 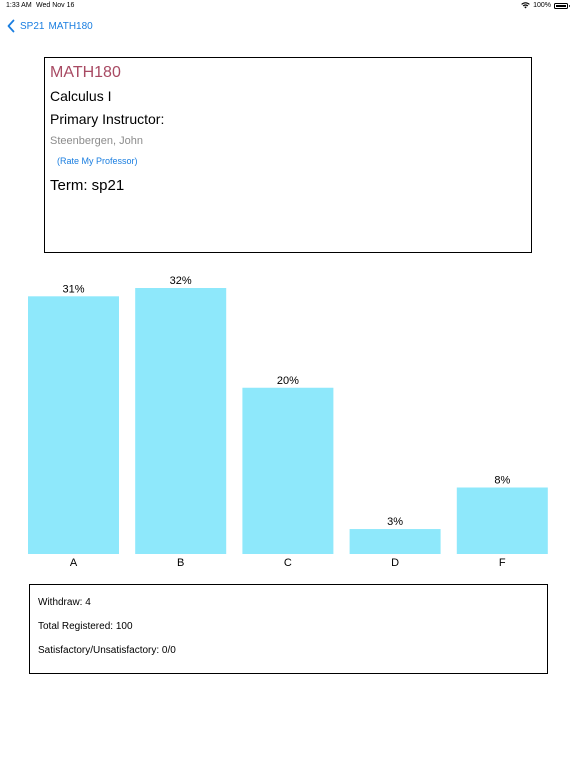 What do you see at coordinates (73, 289) in the screenshot?
I see `bar-value-label-a: 31%` at bounding box center [73, 289].